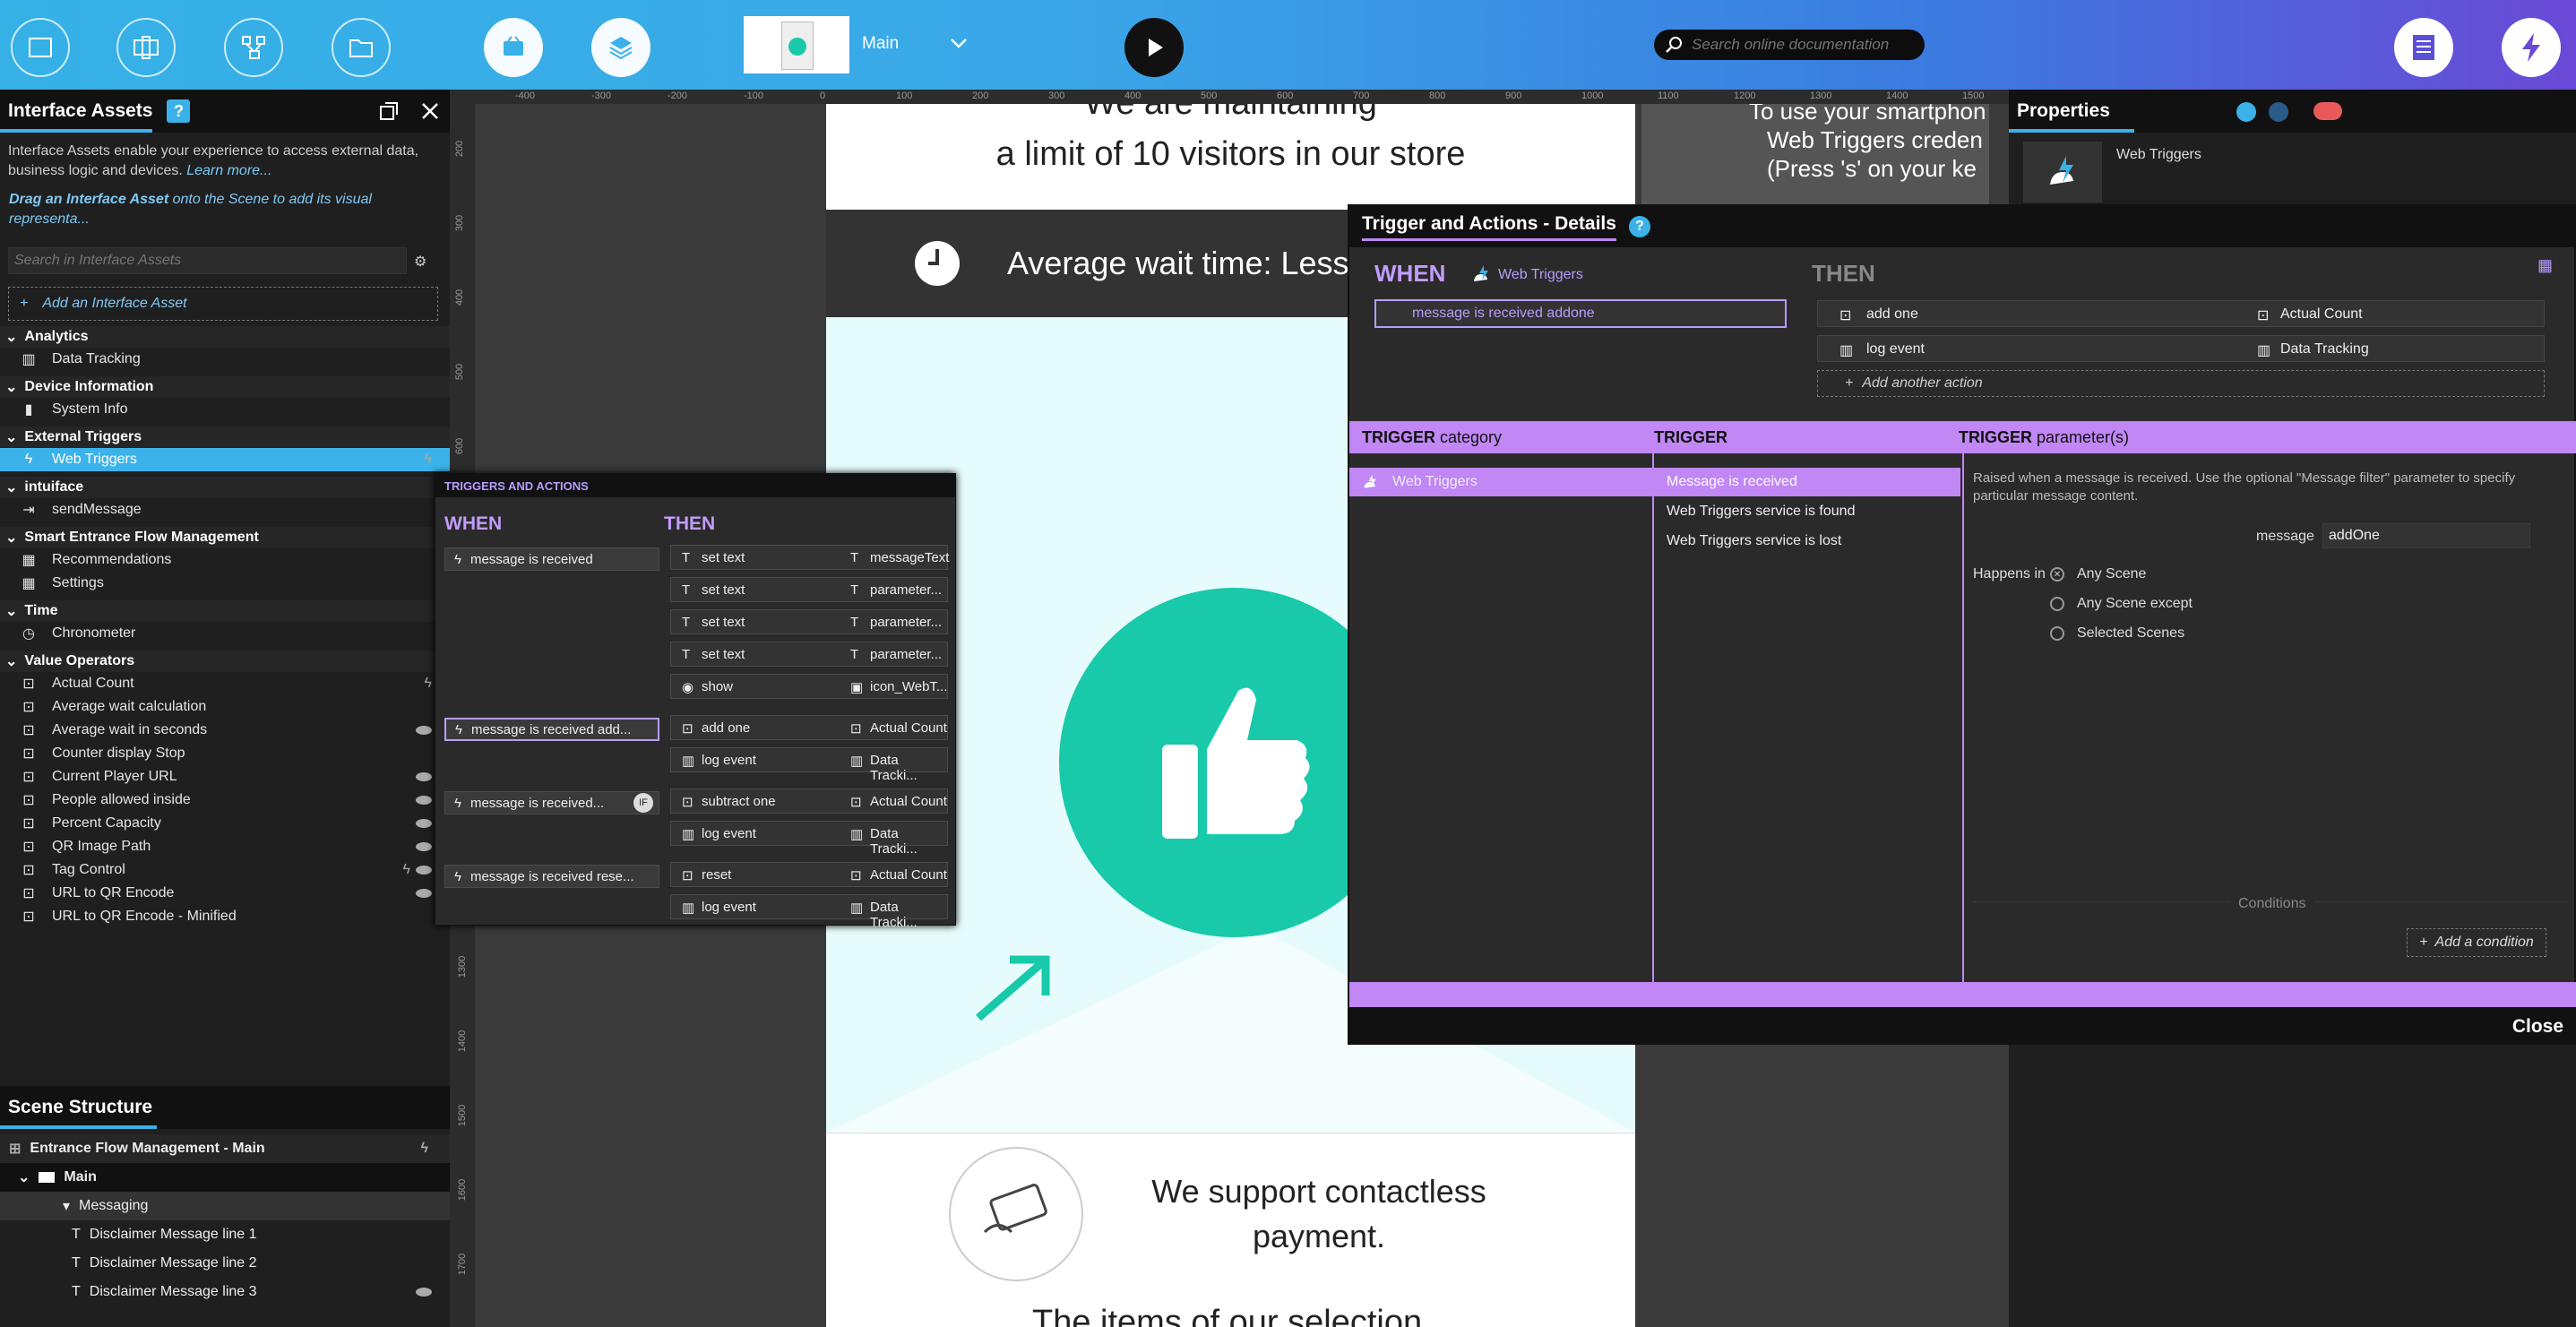 The image size is (2576, 1327). What do you see at coordinates (225, 776) in the screenshot?
I see `asset-item: ⊡ Current Player URL` at bounding box center [225, 776].